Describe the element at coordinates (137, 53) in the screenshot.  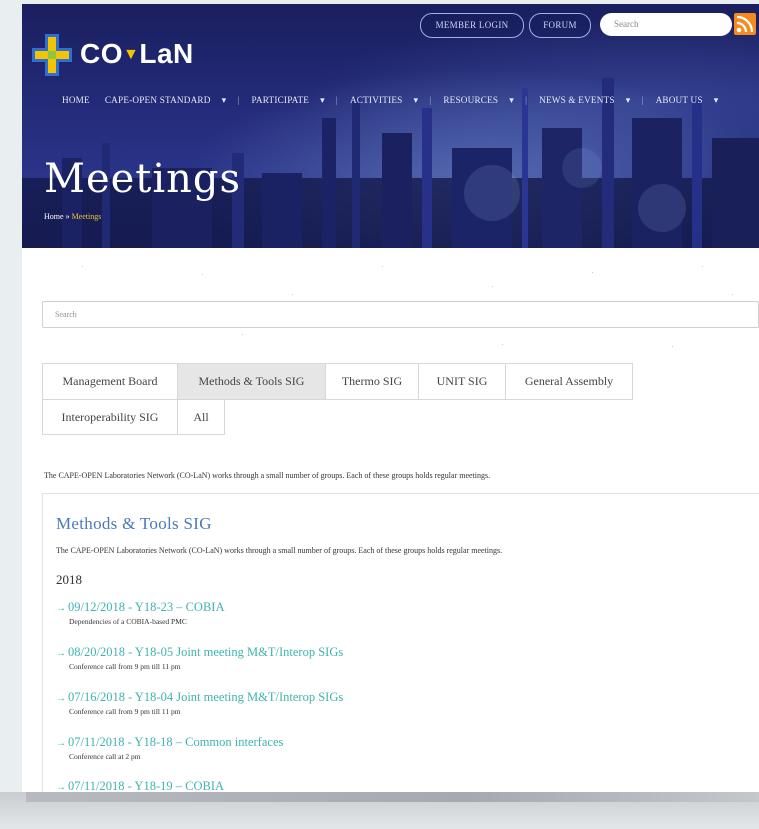
I see `logo-text: CO▼LaN` at that location.